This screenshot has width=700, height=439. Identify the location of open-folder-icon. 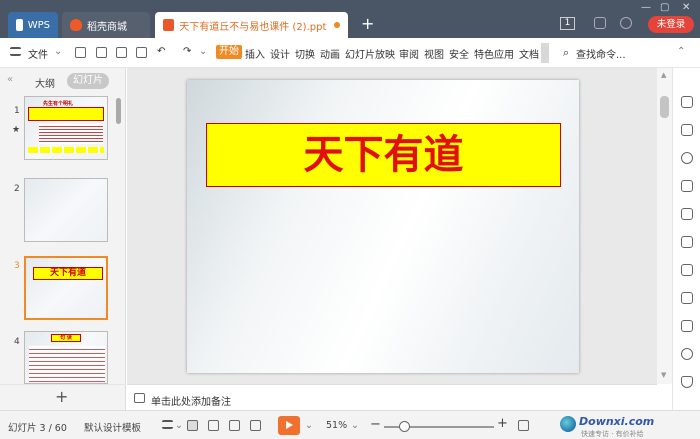
(80, 52).